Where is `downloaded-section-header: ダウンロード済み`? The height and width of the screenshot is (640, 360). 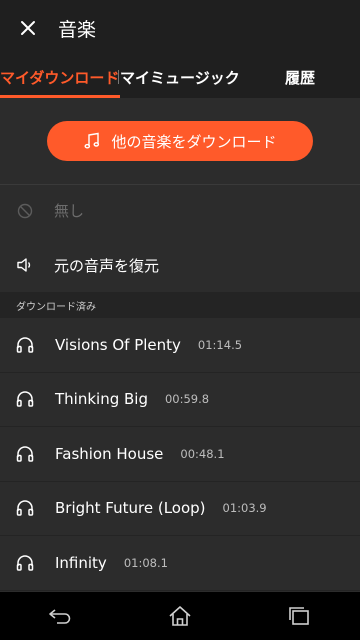
downloaded-section-header: ダウンロード済み is located at coordinates (180, 305).